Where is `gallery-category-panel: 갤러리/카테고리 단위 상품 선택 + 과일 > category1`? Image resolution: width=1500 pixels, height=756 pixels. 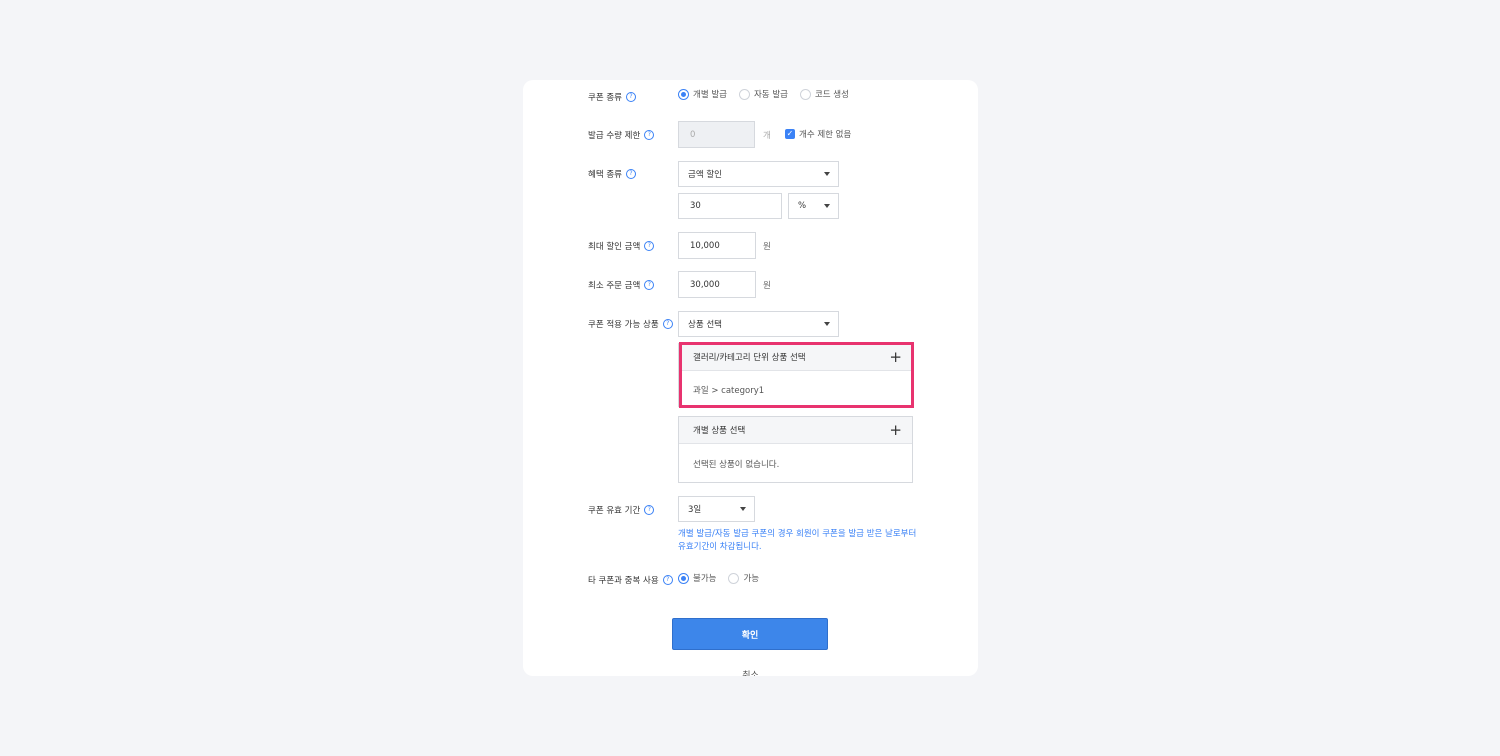
gallery-category-panel: 갤러리/카테고리 단위 상품 선택 + 과일 > category1 is located at coordinates (795, 375).